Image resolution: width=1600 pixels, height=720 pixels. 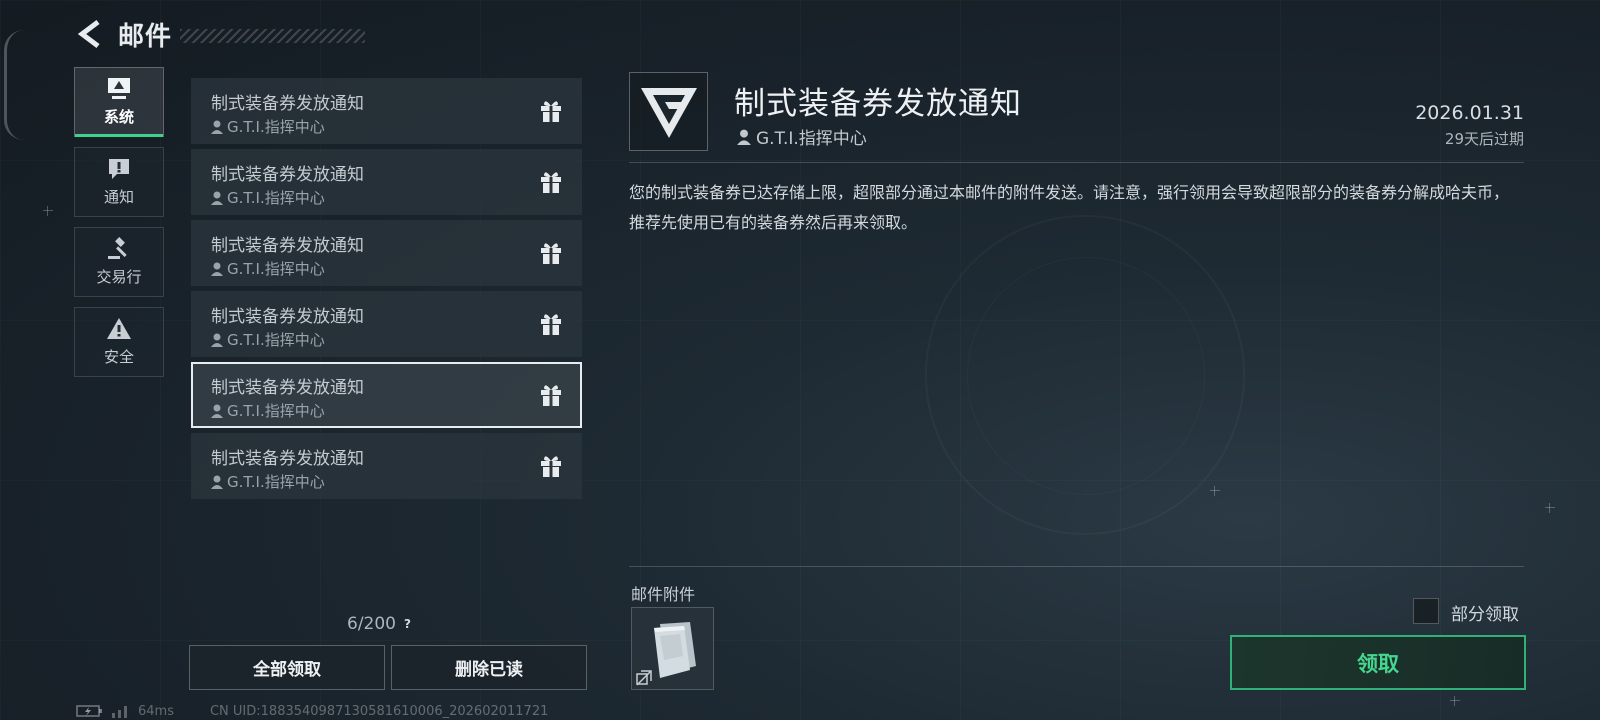 What do you see at coordinates (15, 85) in the screenshot?
I see `decor-arc` at bounding box center [15, 85].